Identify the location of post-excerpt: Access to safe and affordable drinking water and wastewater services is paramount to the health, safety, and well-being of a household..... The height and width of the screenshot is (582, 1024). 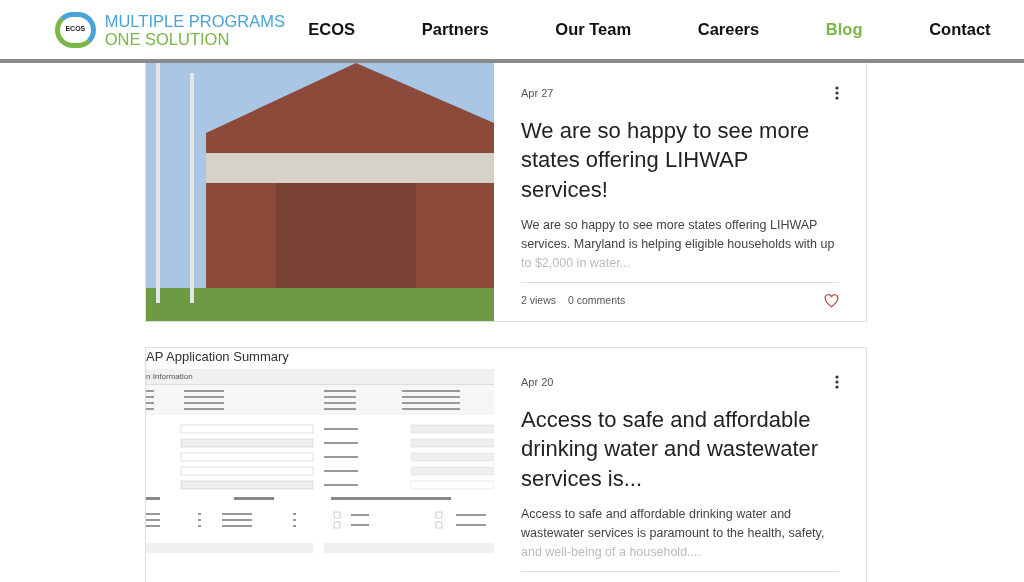
(673, 533).